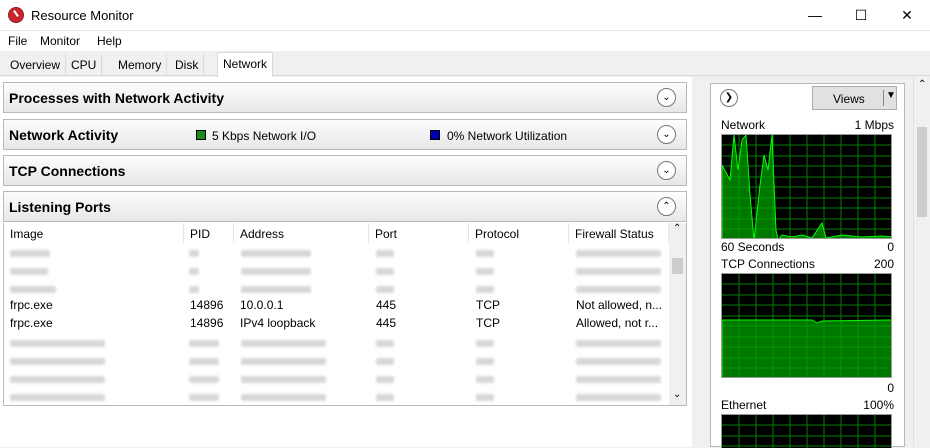 This screenshot has width=930, height=448. Describe the element at coordinates (201, 135) in the screenshot. I see `network-io-legend-swatch` at that location.